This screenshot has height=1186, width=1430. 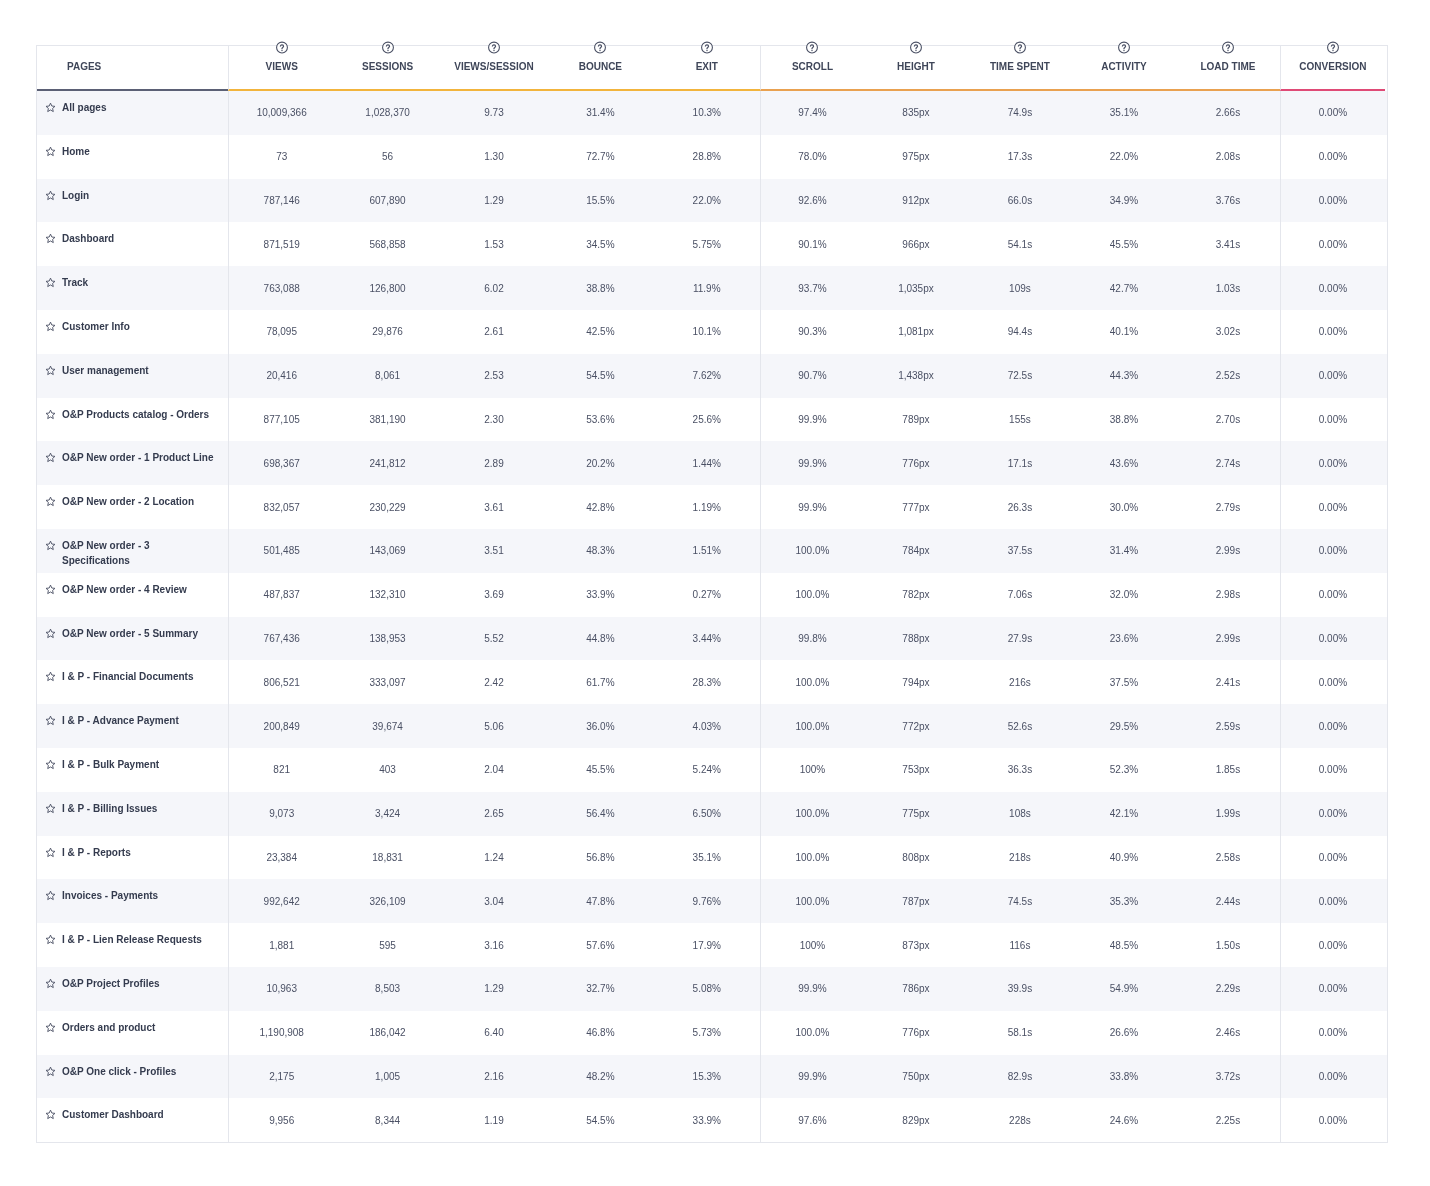 I want to click on table-cell: 56, so click(x=388, y=157).